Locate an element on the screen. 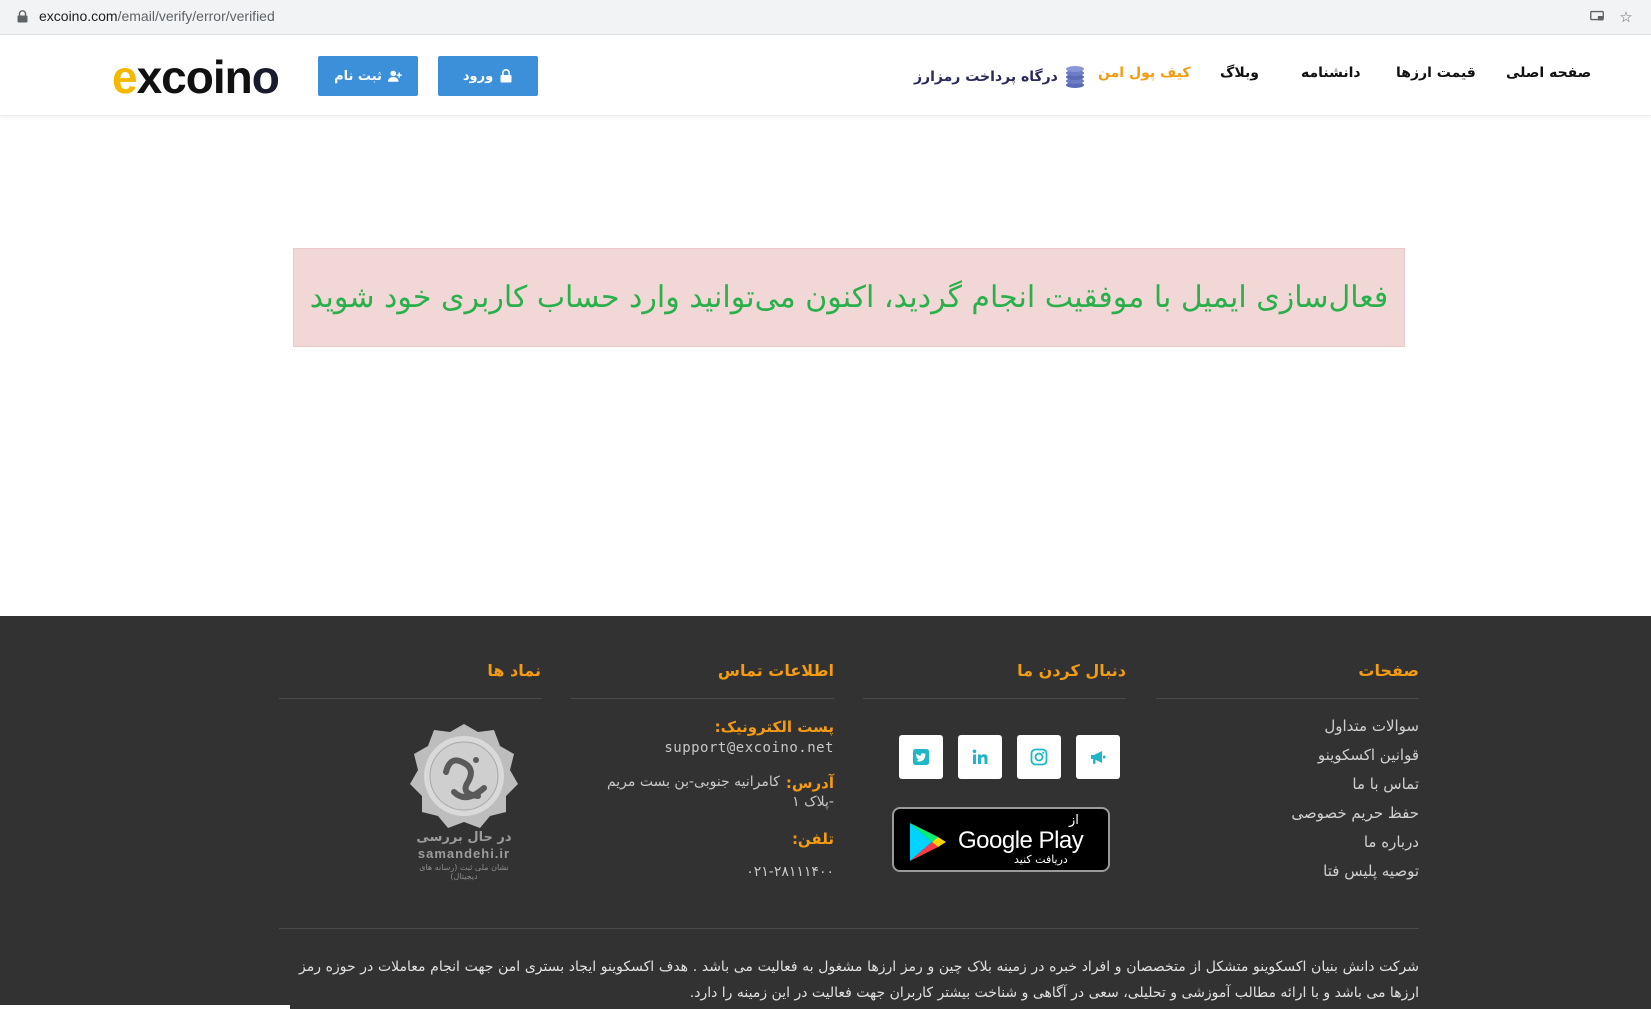  register-button: ثبت نام is located at coordinates (368, 76).